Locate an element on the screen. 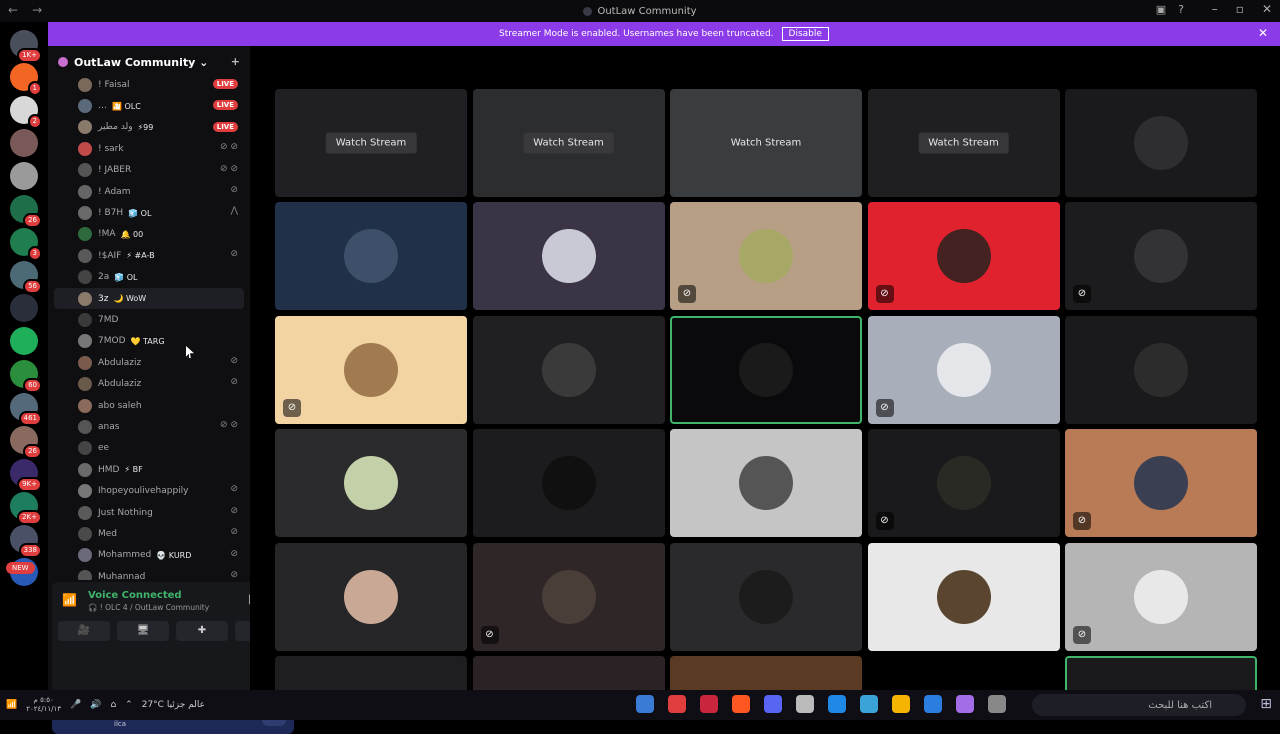 This screenshot has width=1280, height=734. server-icon: 1K+ is located at coordinates (26, 46).